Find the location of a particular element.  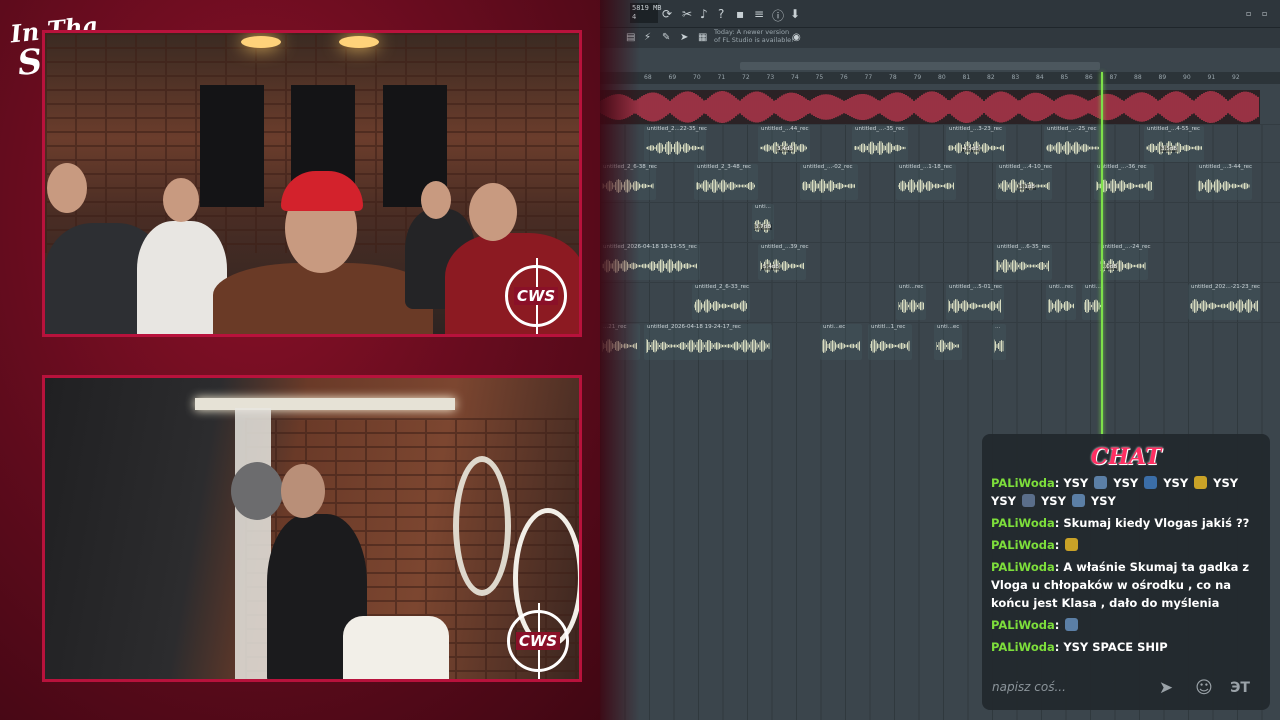

plug-icon: ⚡ is located at coordinates (647, 37).